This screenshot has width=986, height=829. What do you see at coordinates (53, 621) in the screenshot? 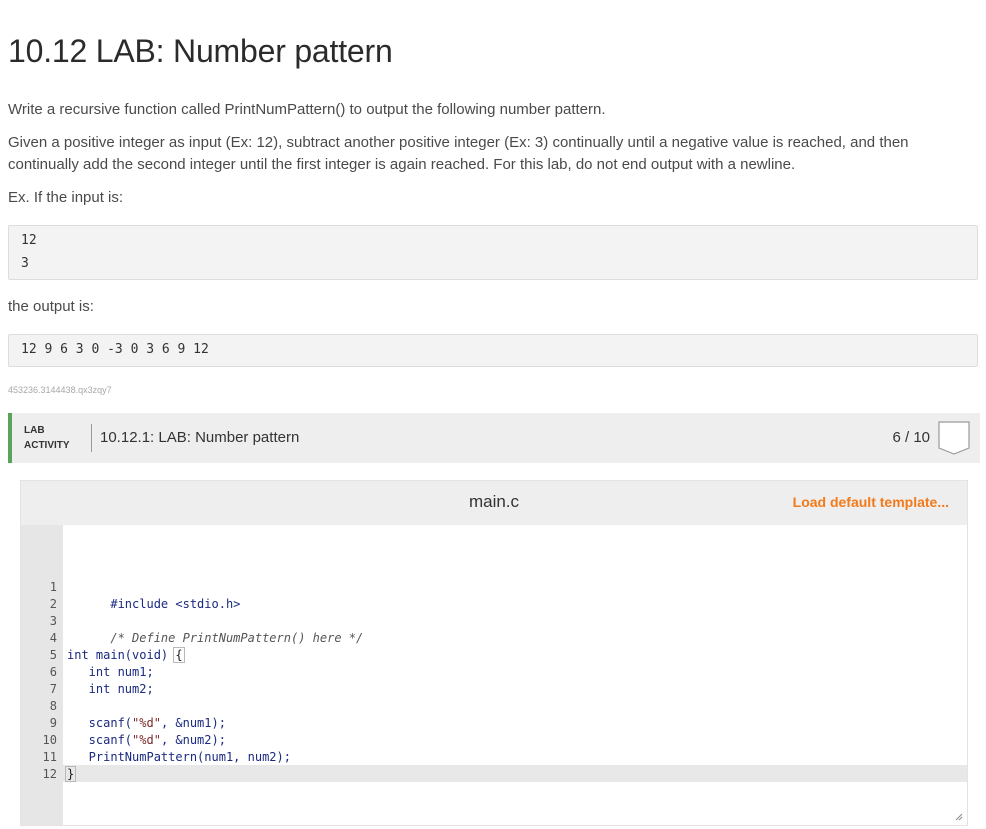
I see `line-number: 3` at bounding box center [53, 621].